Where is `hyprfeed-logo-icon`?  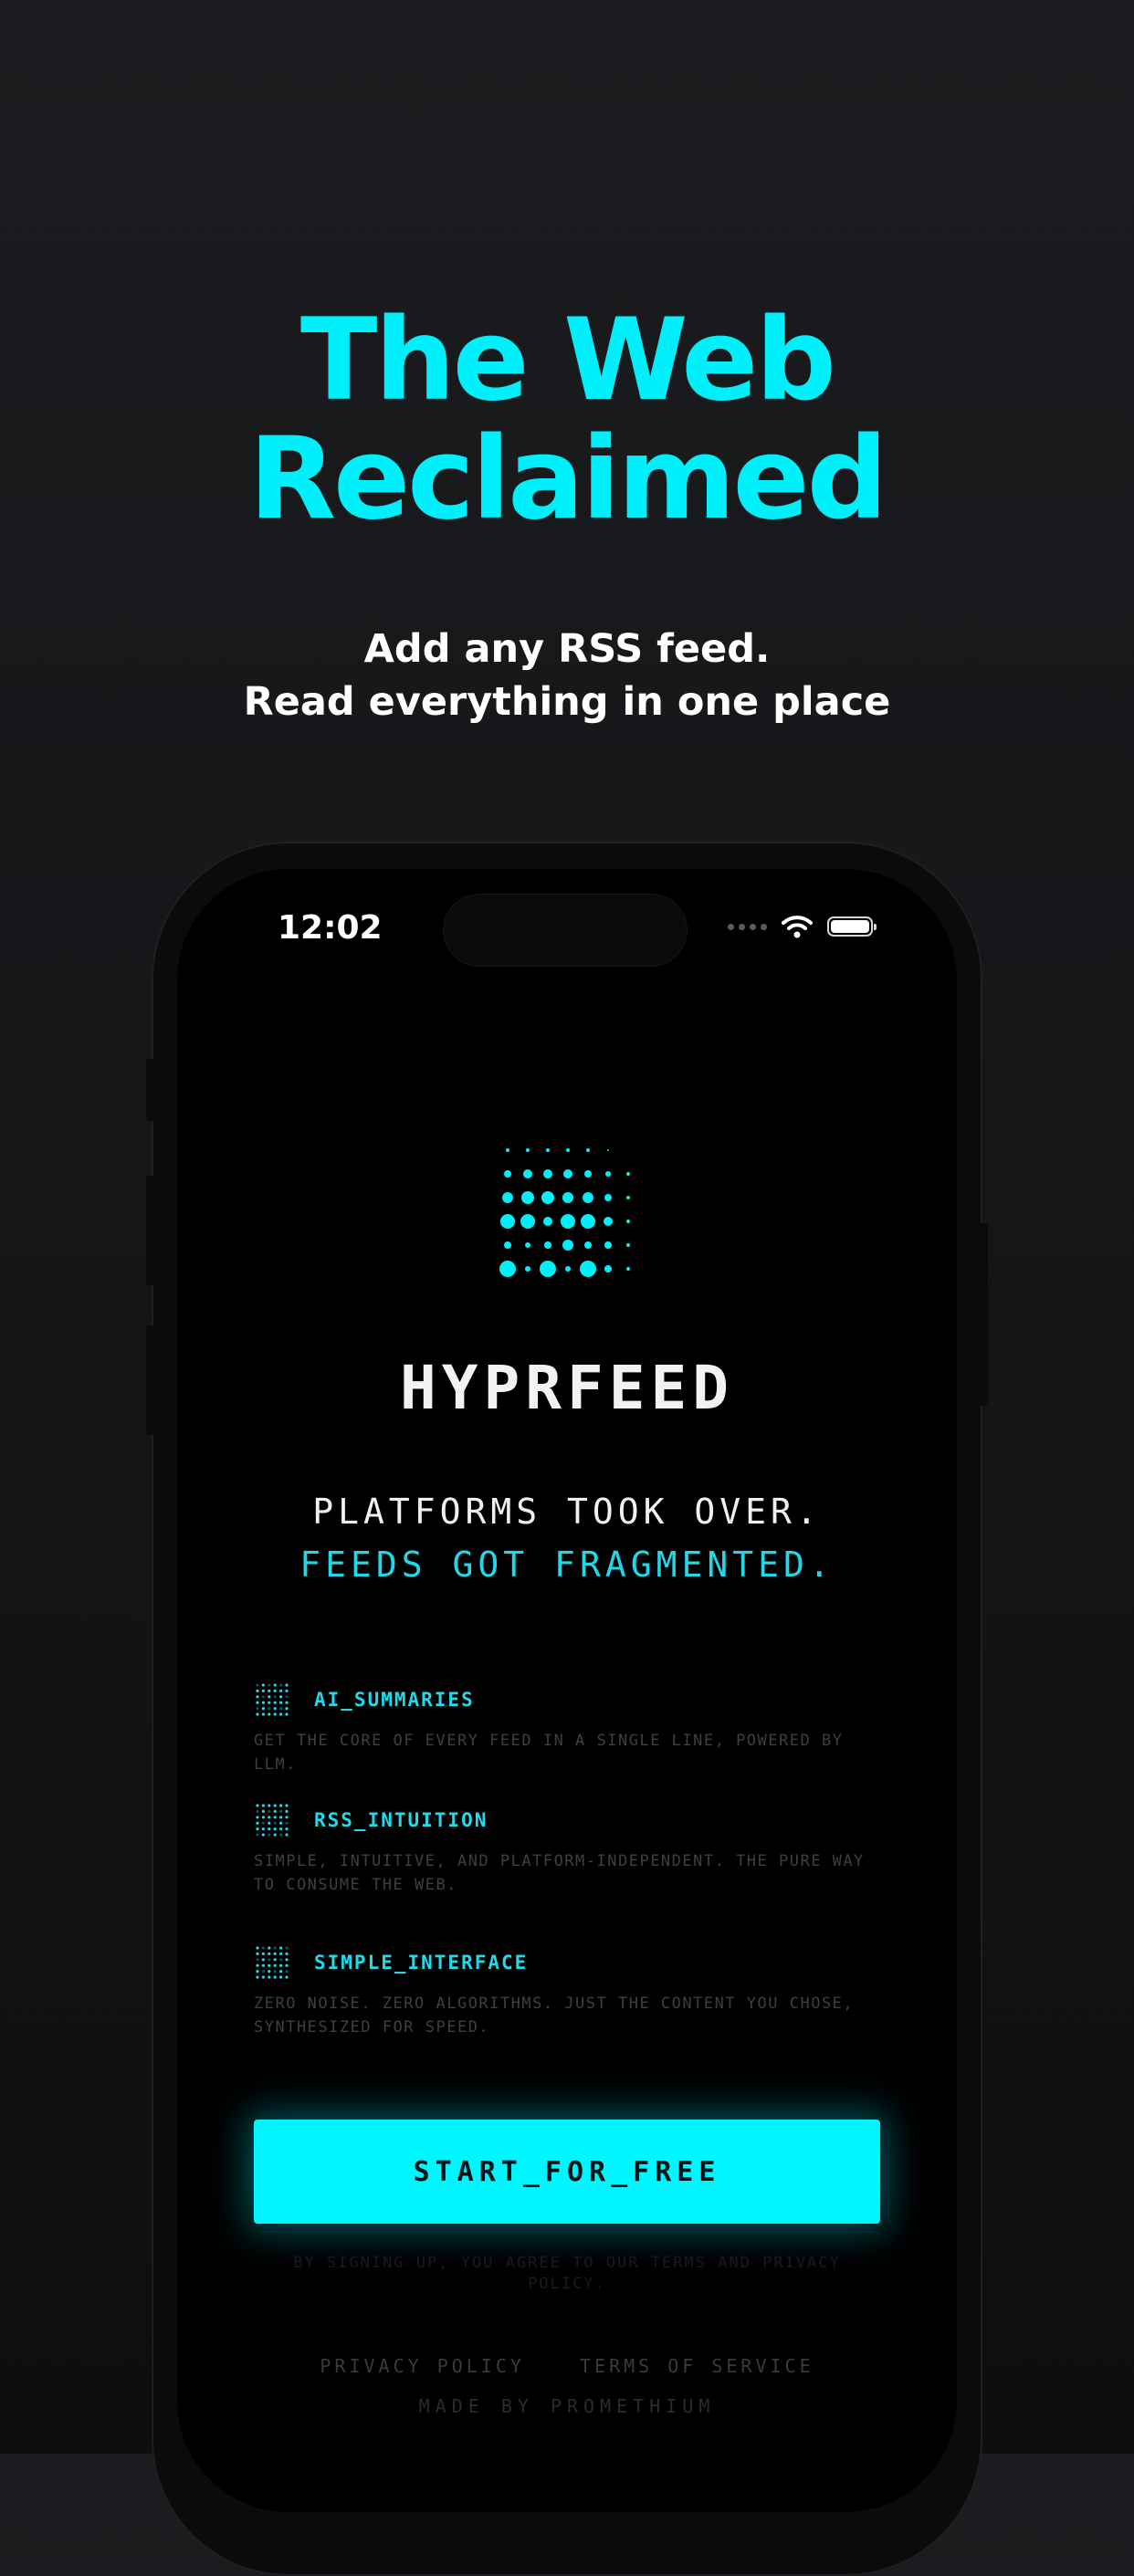
hyprfeed-logo-icon is located at coordinates (564, 1213).